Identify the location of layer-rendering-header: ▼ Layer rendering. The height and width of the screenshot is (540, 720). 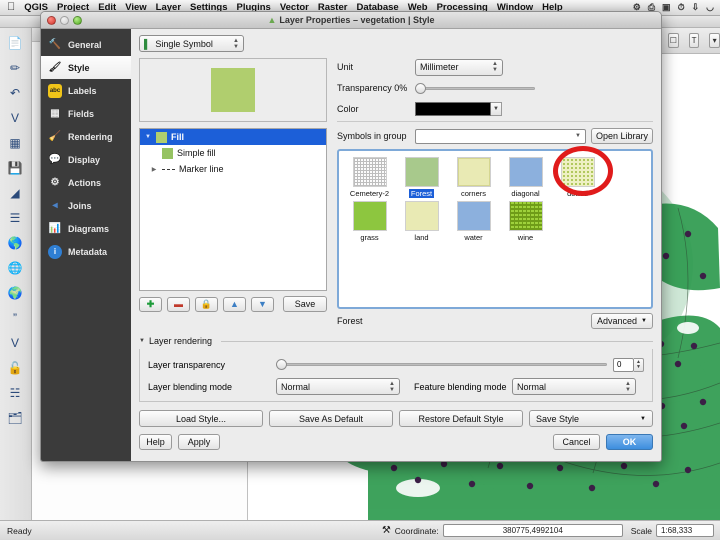
(396, 341).